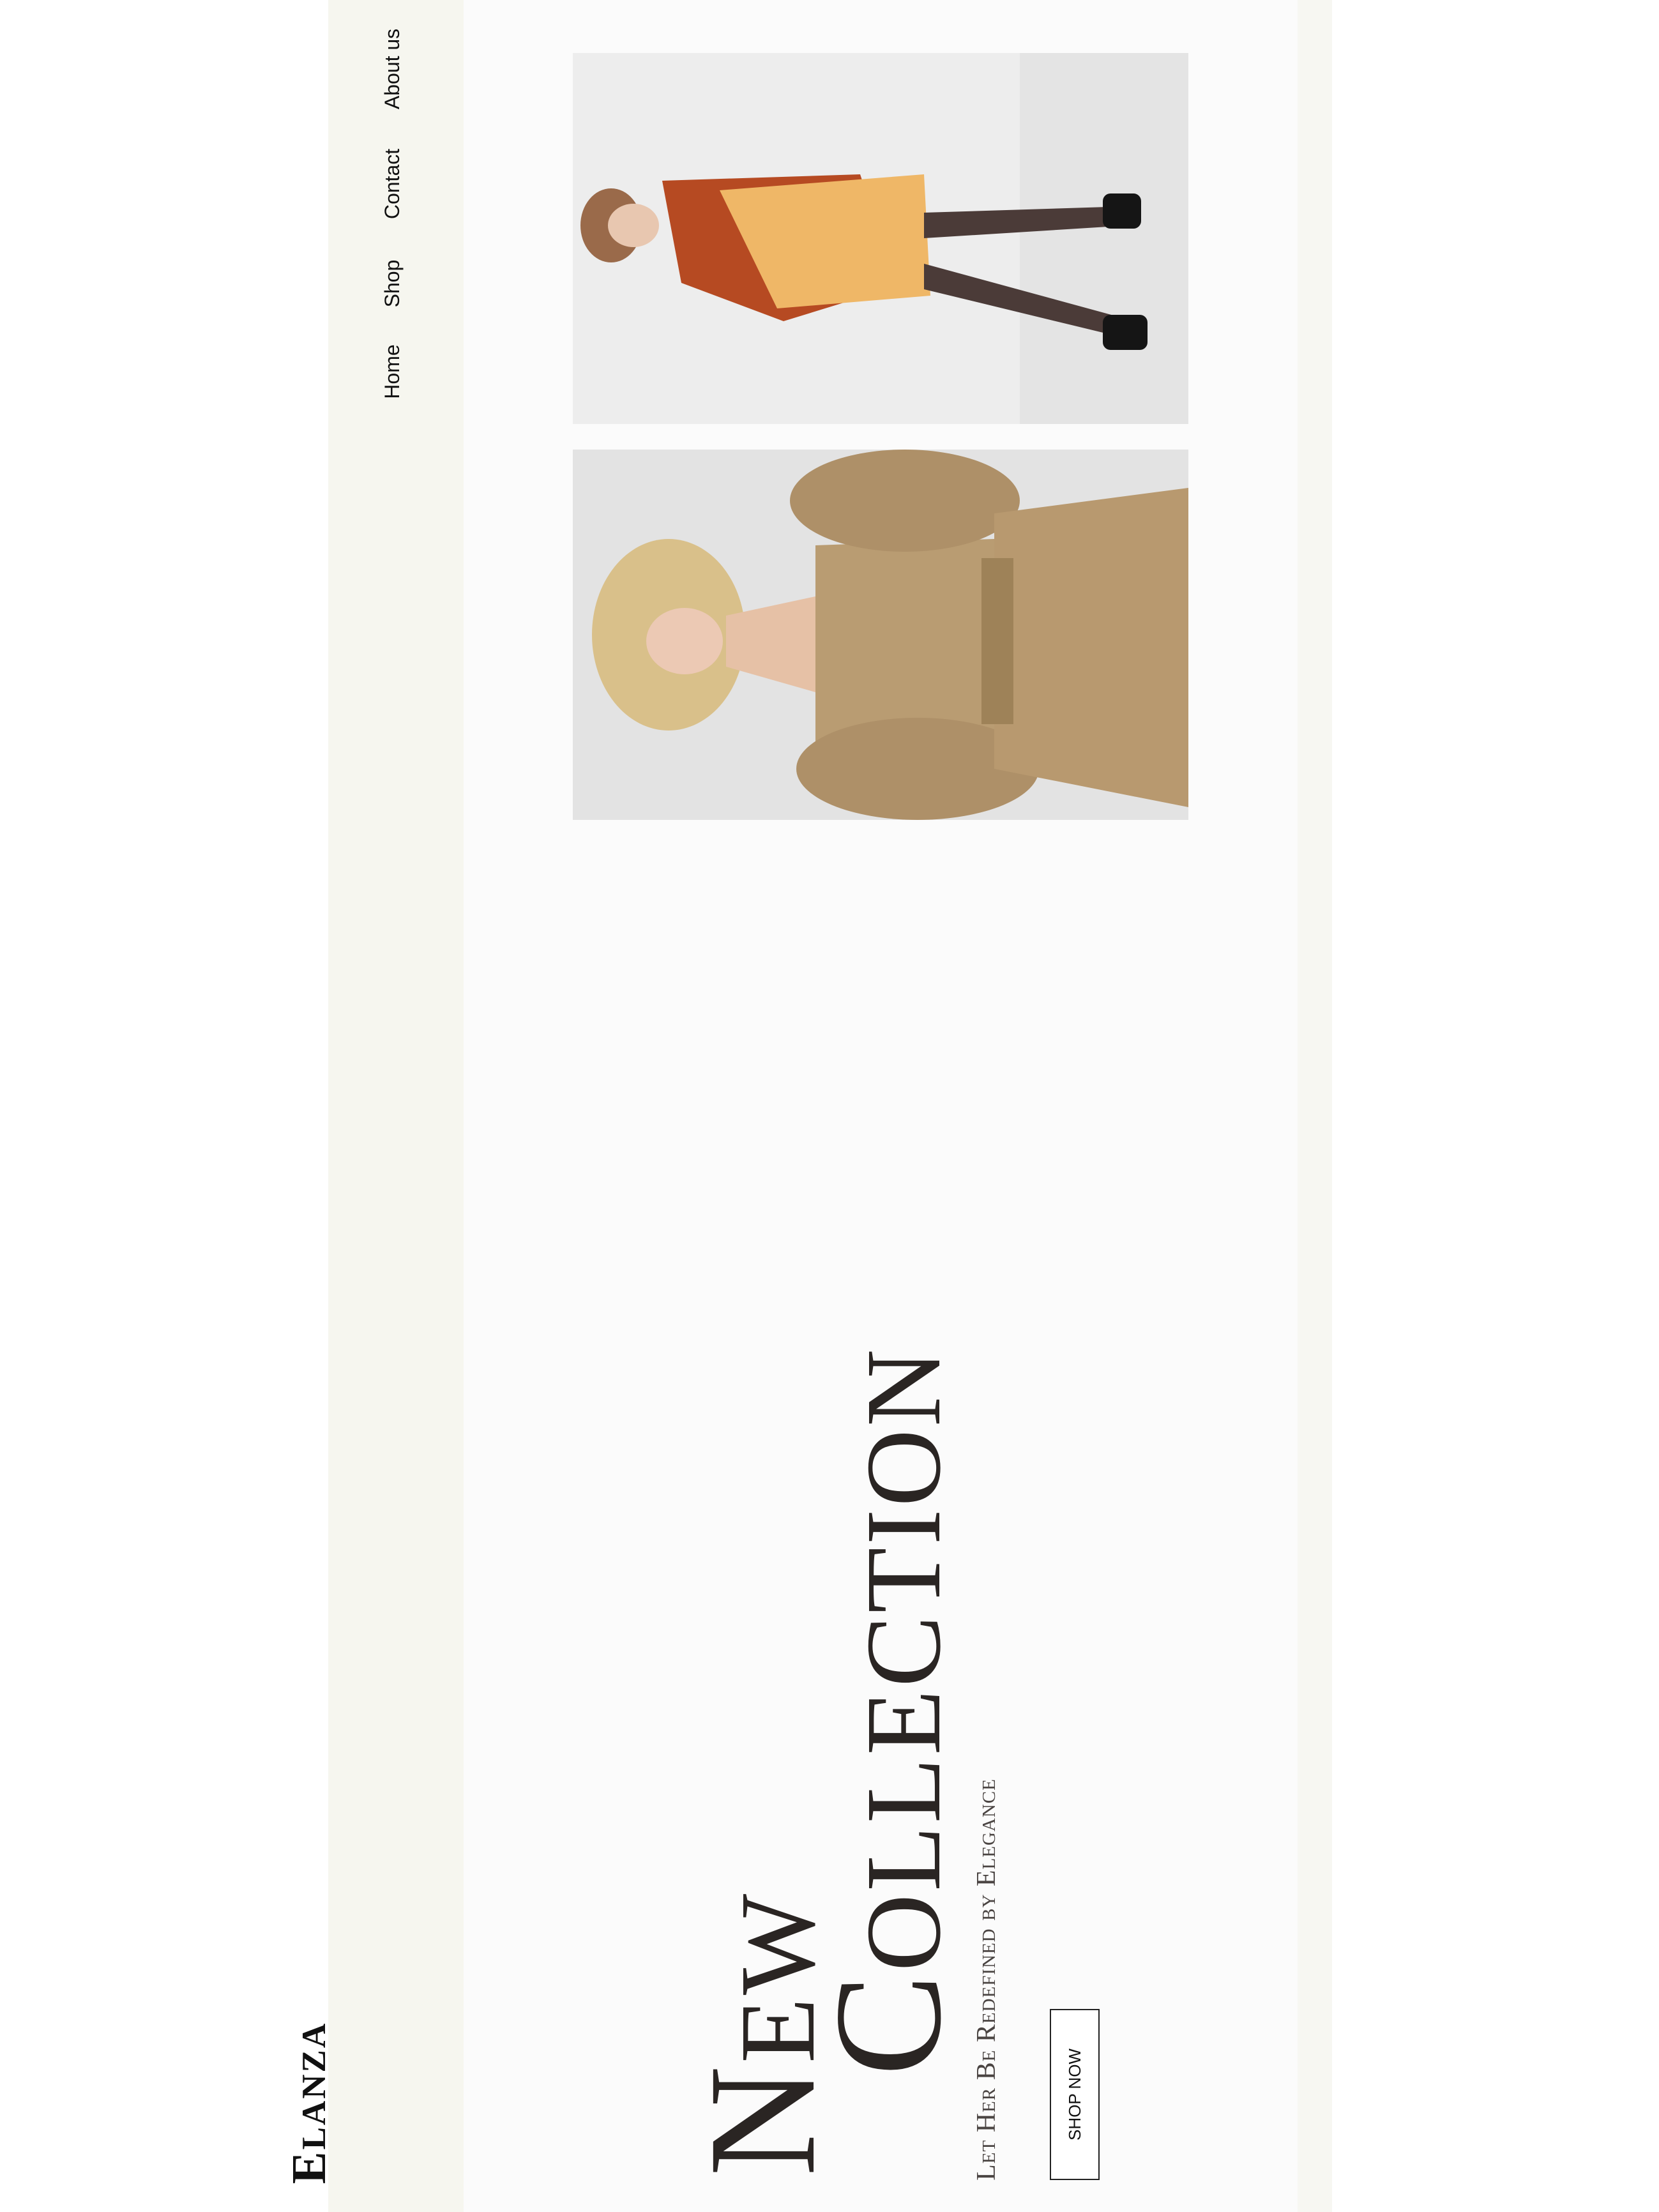 This screenshot has width=1659, height=2212. I want to click on hero-subtitle: Let Her Be Redefined by Elegance, so click(987, 1980).